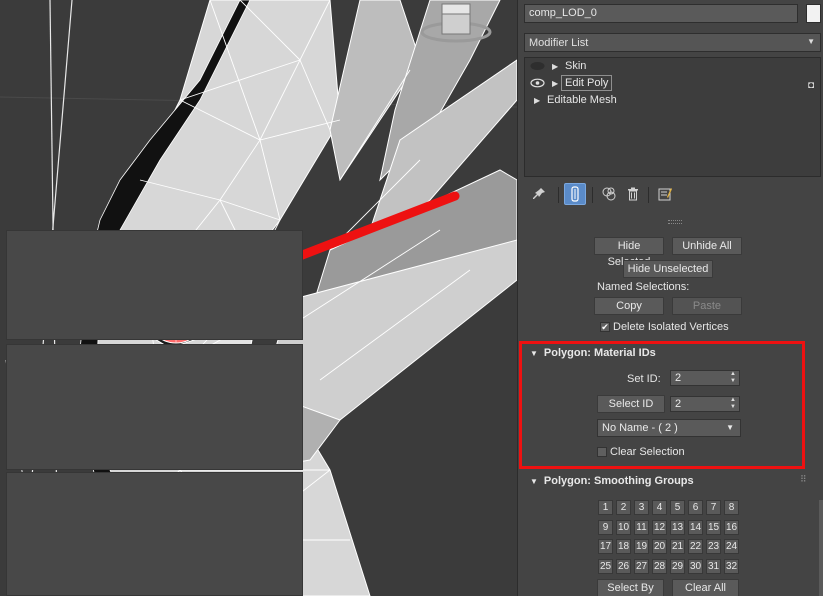 The height and width of the screenshot is (596, 823). What do you see at coordinates (605, 566) in the screenshot?
I see `sg-button: 25` at bounding box center [605, 566].